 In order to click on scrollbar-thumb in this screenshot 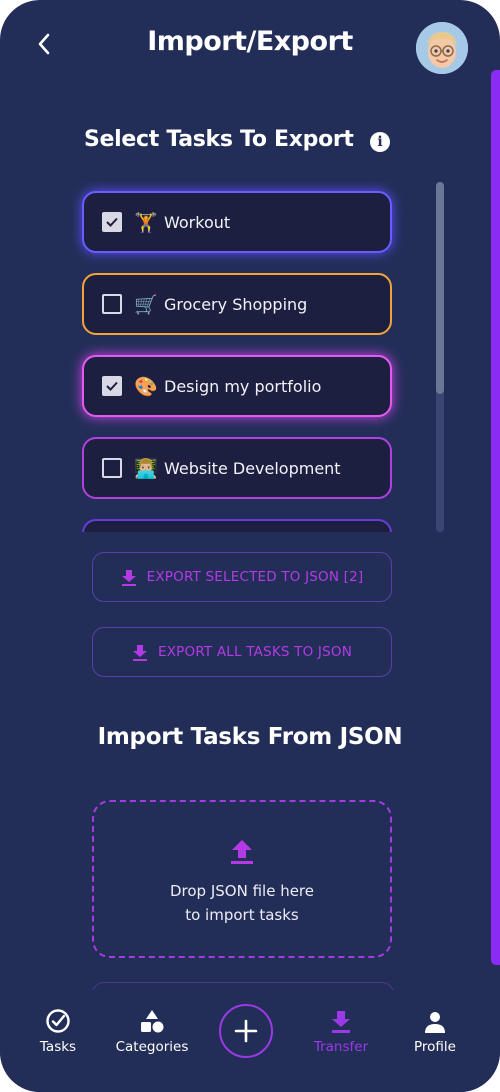, I will do `click(440, 288)`.